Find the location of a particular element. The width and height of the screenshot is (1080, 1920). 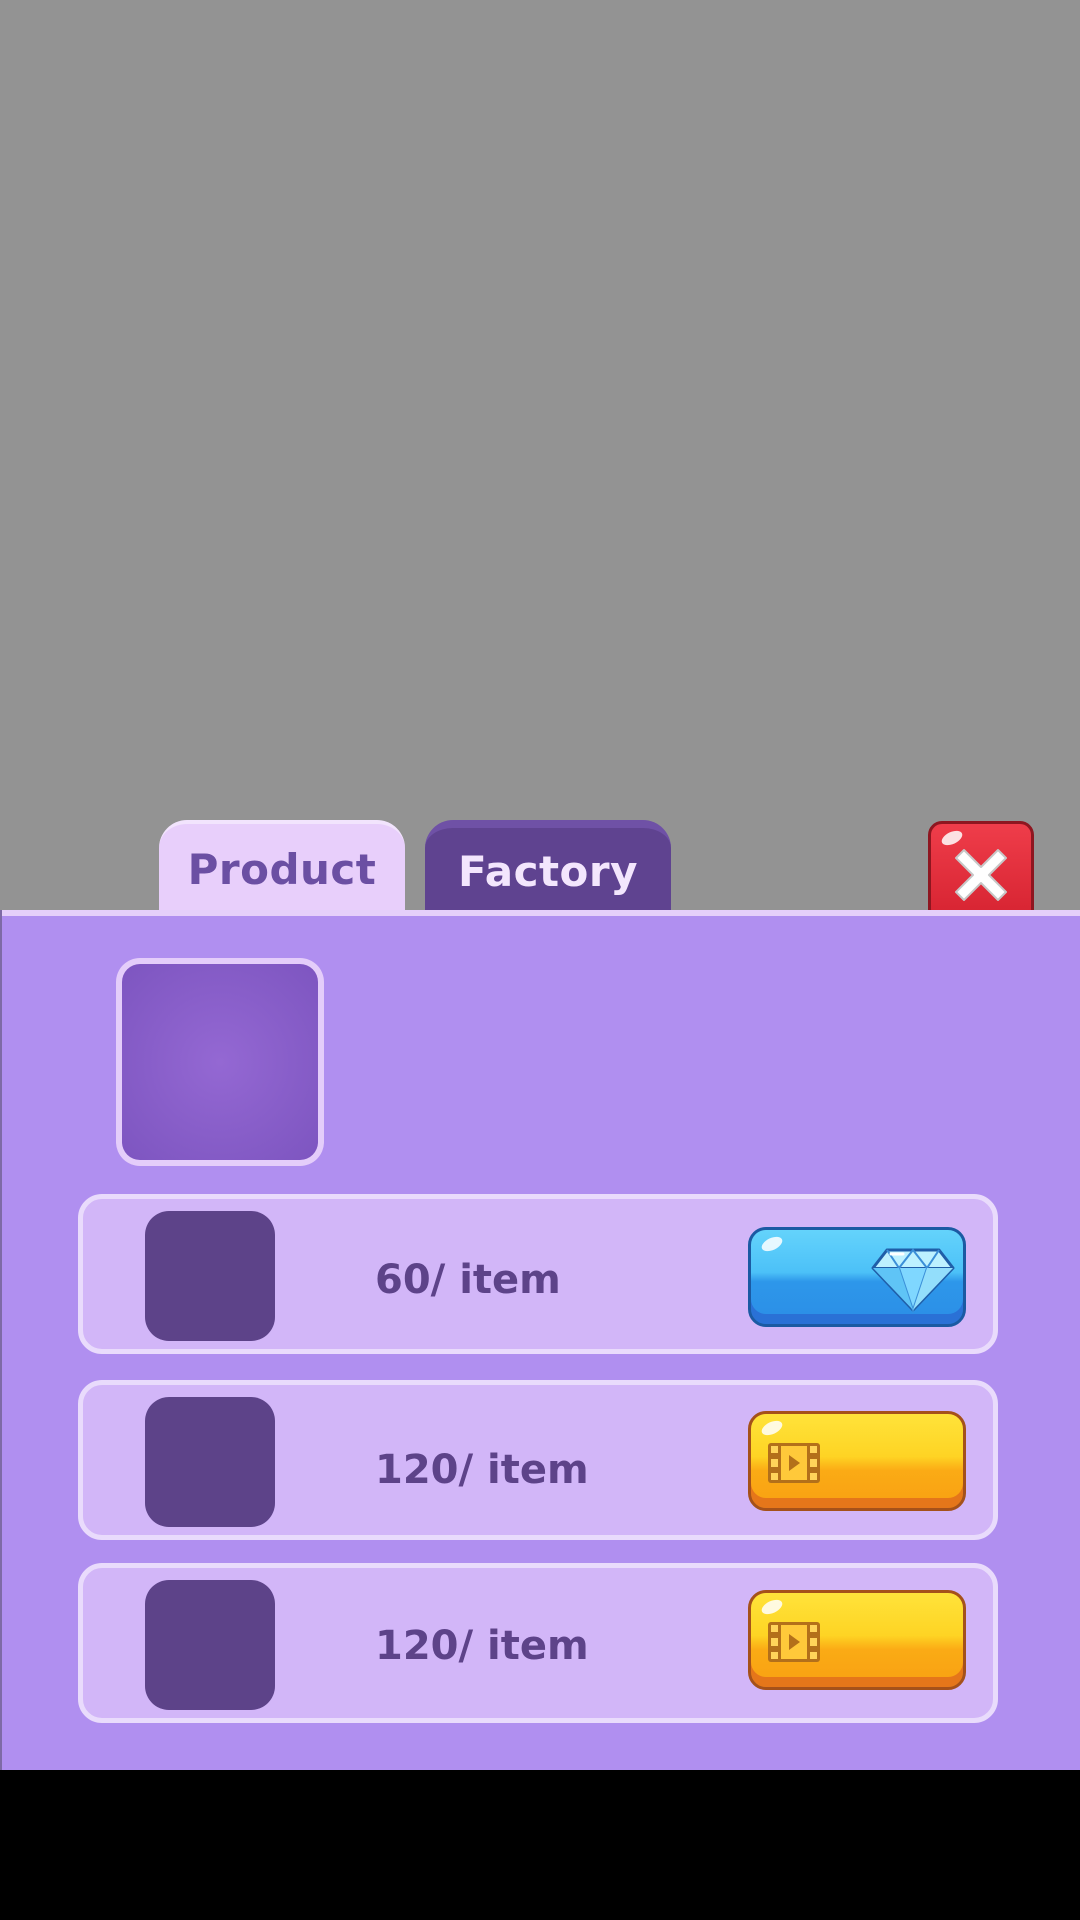

tab-product: Product is located at coordinates (282, 867).